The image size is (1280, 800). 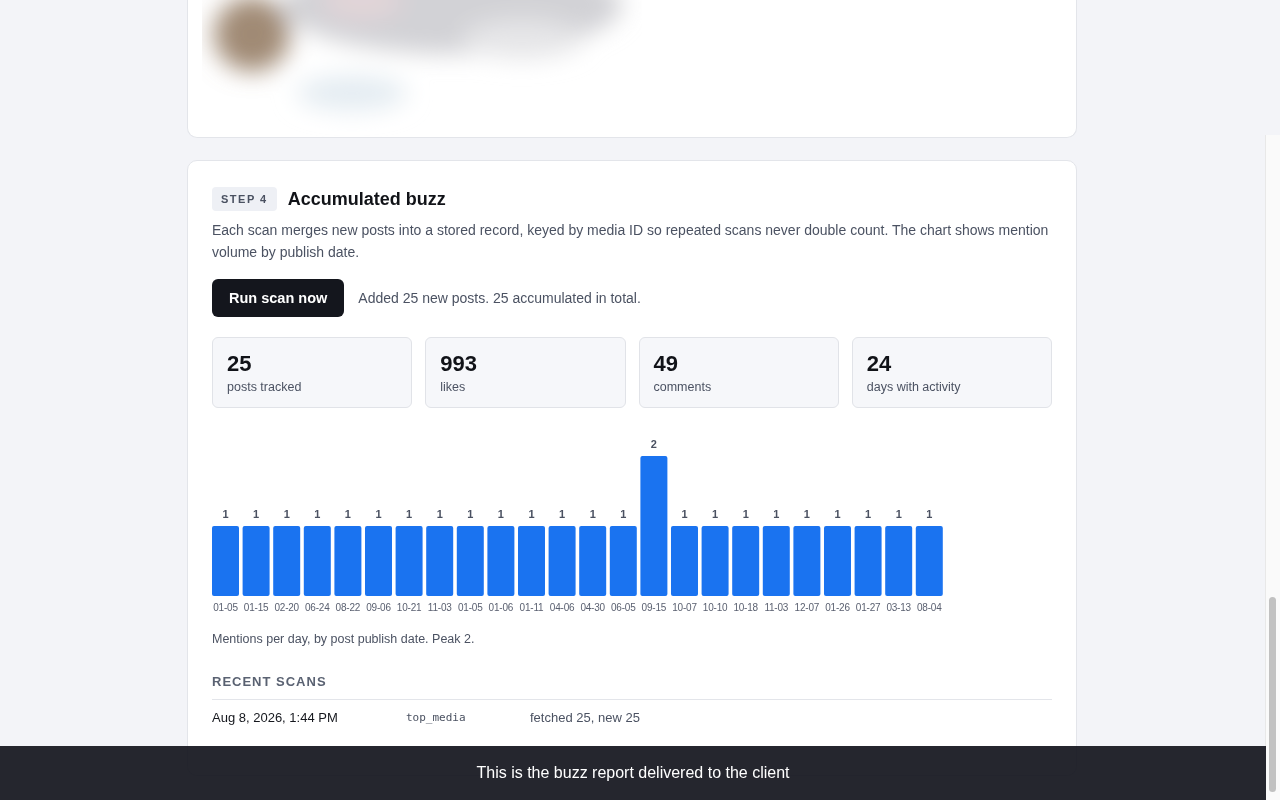 What do you see at coordinates (914, 387) in the screenshot?
I see `stat-label: days with activity` at bounding box center [914, 387].